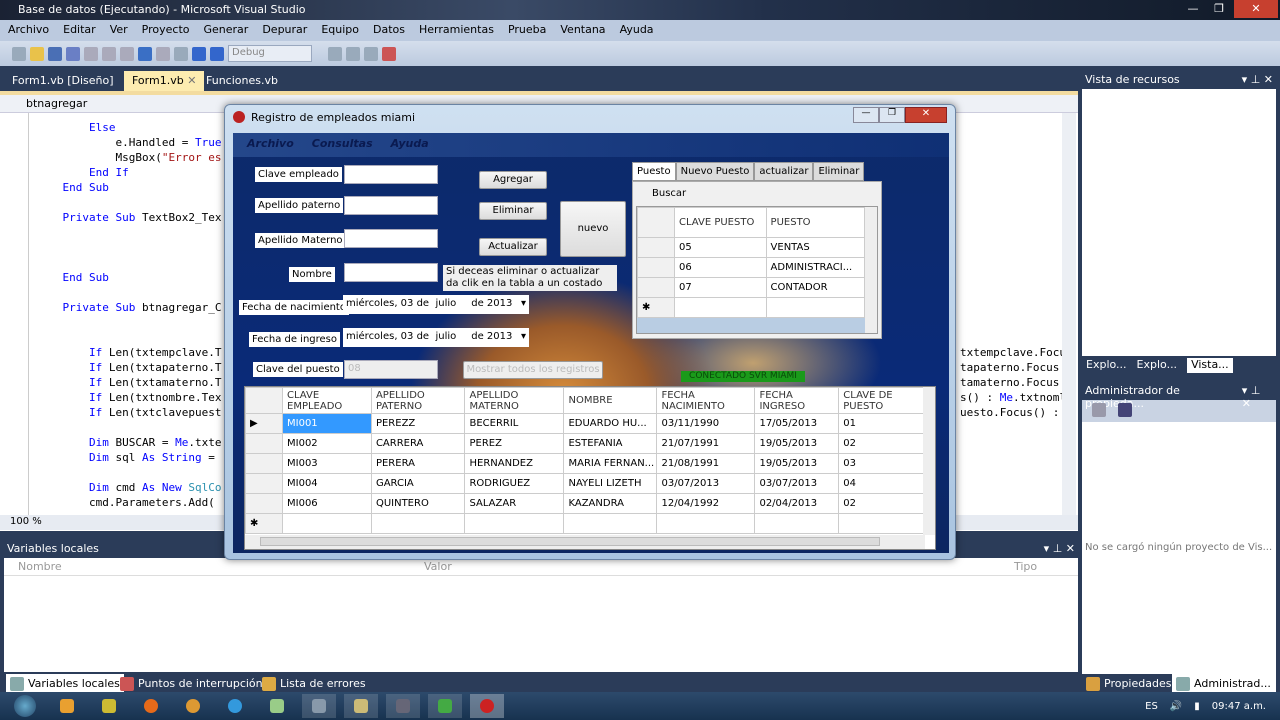  What do you see at coordinates (389, 53) in the screenshot?
I see `extension-icon` at bounding box center [389, 53].